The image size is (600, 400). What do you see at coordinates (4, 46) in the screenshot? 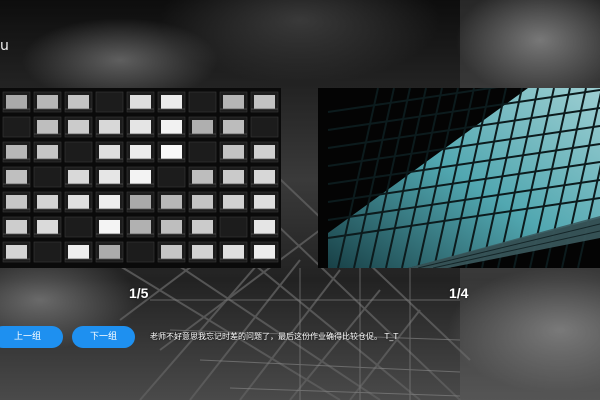
I see `page-title-fragment: u` at bounding box center [4, 46].